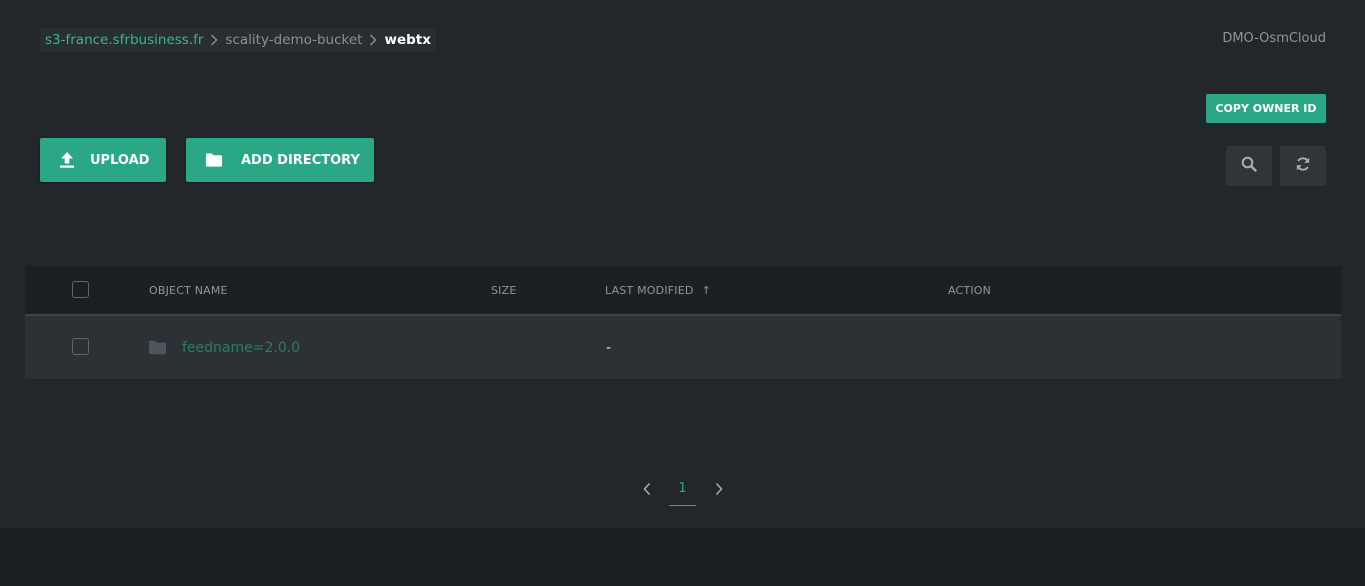  I want to click on upload-button: UPLOAD, so click(103, 160).